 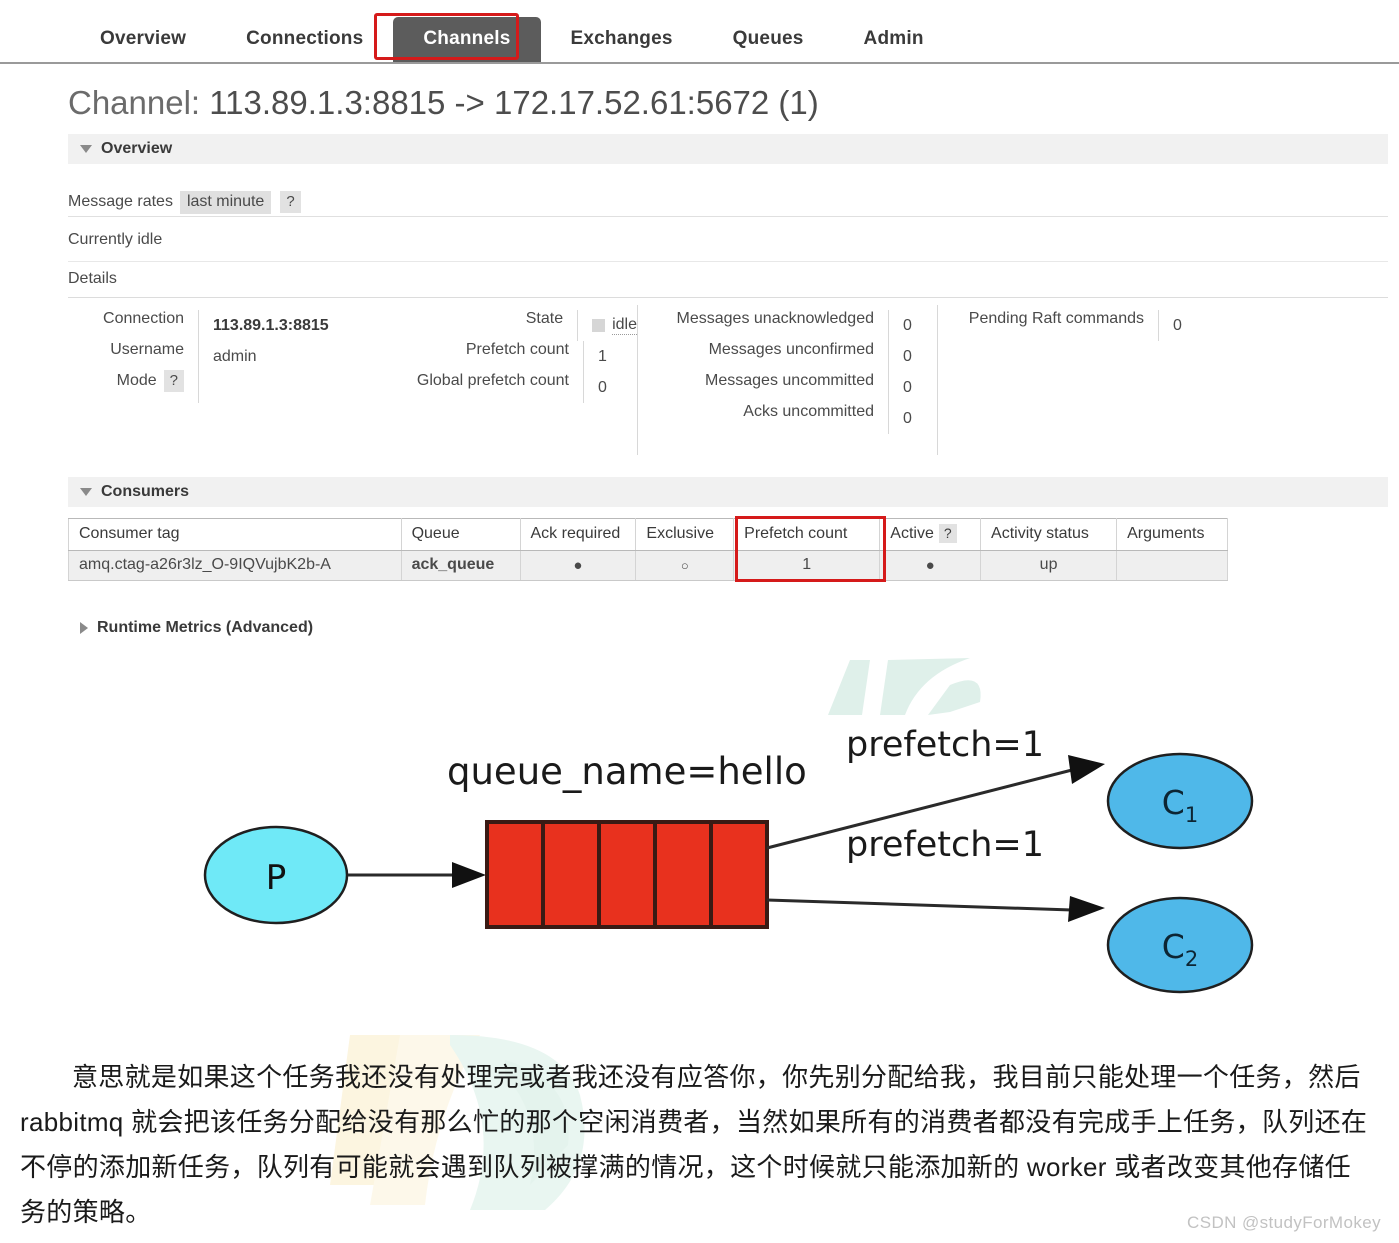 I want to click on cell-prefetch-count: 1, so click(x=807, y=565).